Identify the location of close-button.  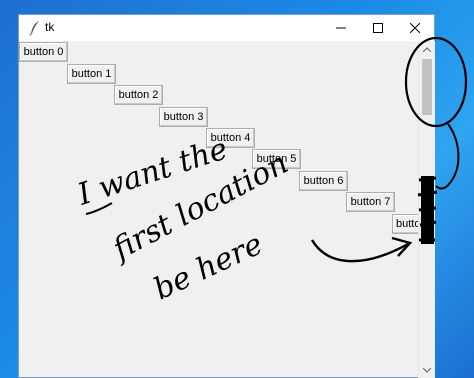
(415, 28).